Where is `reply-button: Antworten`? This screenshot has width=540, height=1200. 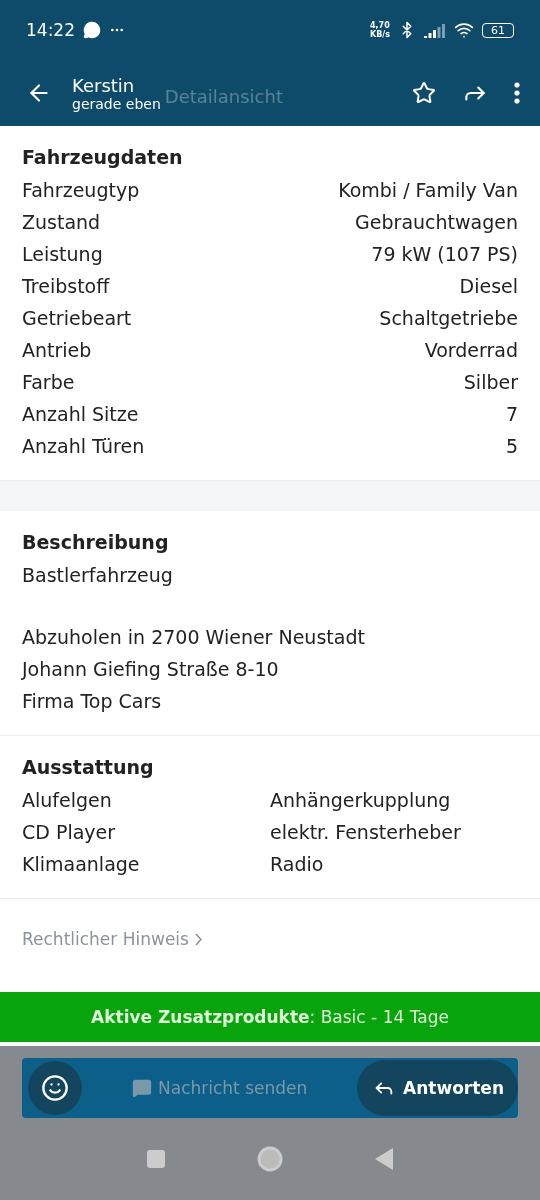
reply-button: Antworten is located at coordinates (437, 1088).